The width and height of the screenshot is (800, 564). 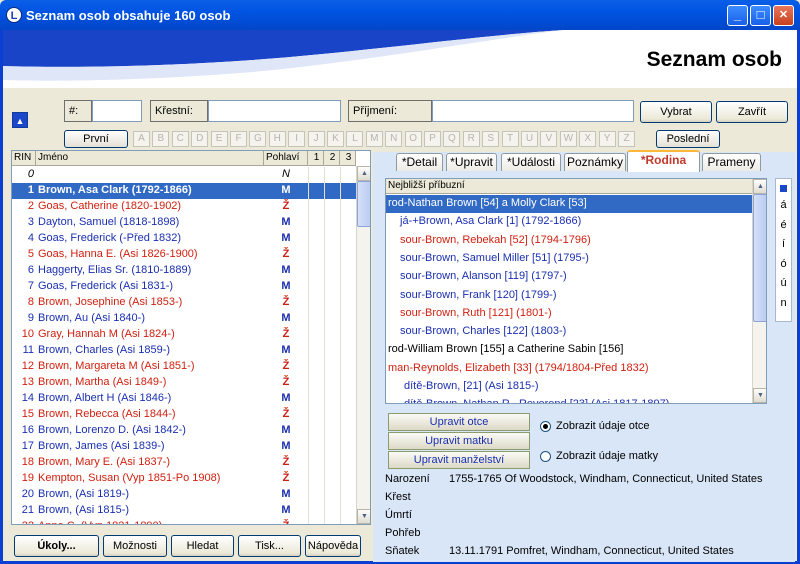 I want to click on table-row: 7 Goas, Frederick (Asi 1831-) M, so click(x=184, y=287).